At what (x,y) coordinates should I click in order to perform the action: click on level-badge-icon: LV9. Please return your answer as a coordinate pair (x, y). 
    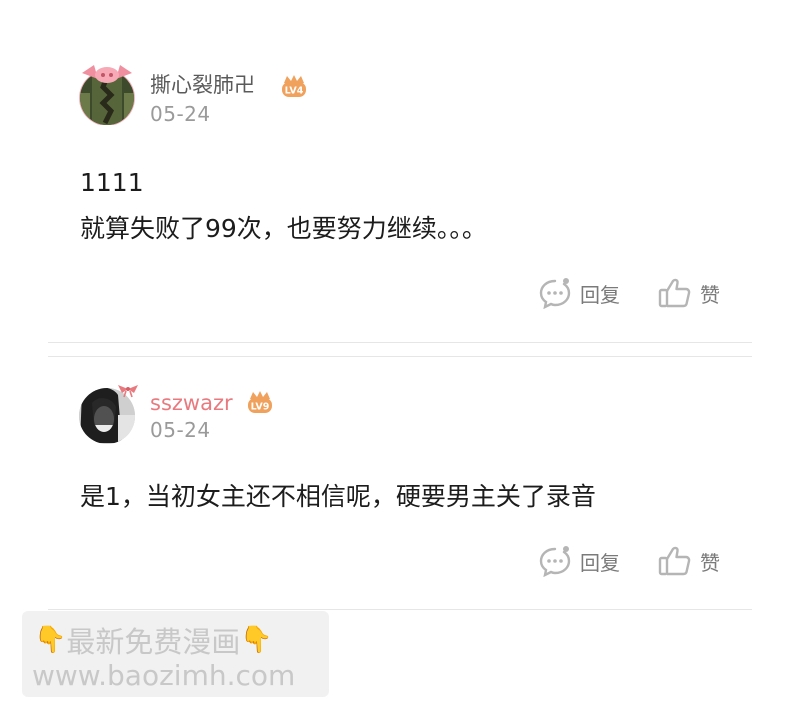
    Looking at the image, I should click on (260, 402).